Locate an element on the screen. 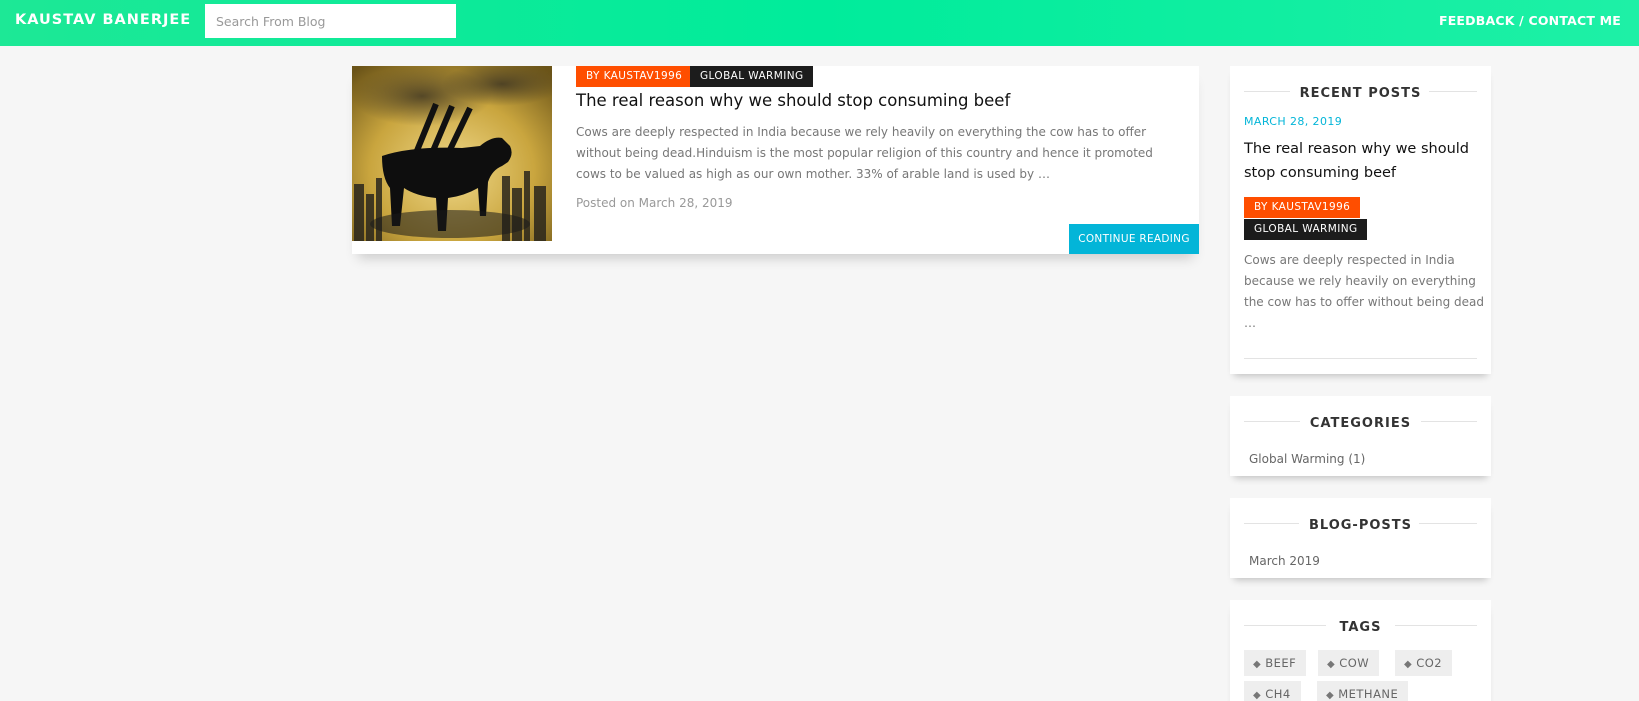 The height and width of the screenshot is (701, 1639). tags-widget: TAGS ◆ BEEF ◆ COW ◆ CO2 ◆ CH4 ◆ METHANE is located at coordinates (1360, 650).